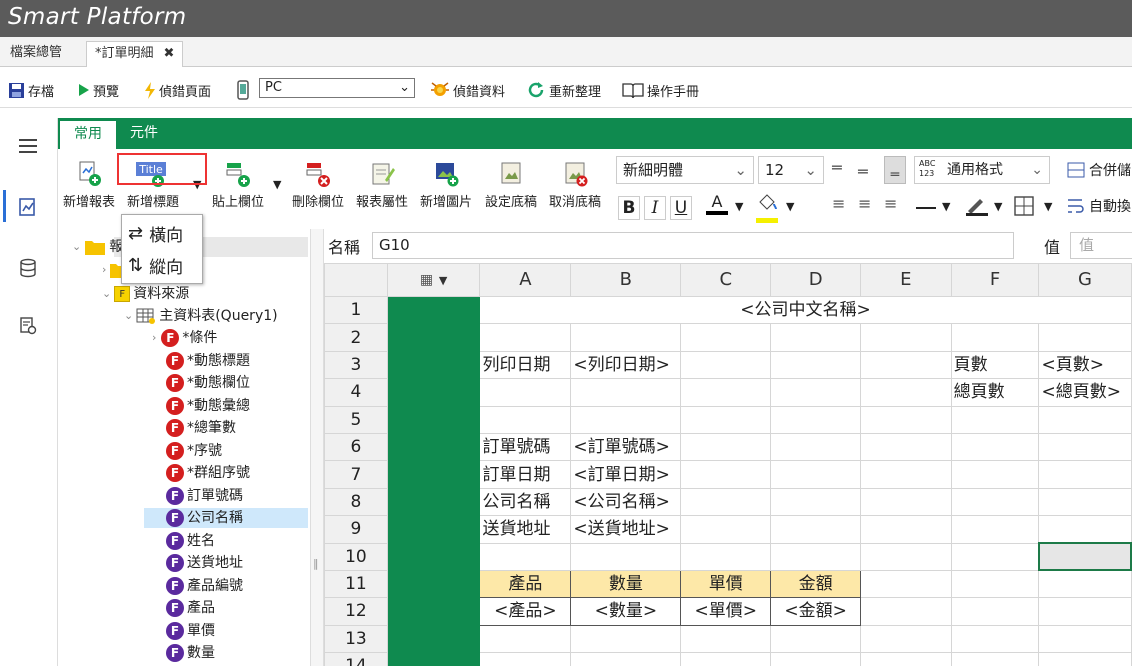 Image resolution: width=1132 pixels, height=666 pixels. I want to click on tree-field-item: F 產品編號, so click(204, 586).